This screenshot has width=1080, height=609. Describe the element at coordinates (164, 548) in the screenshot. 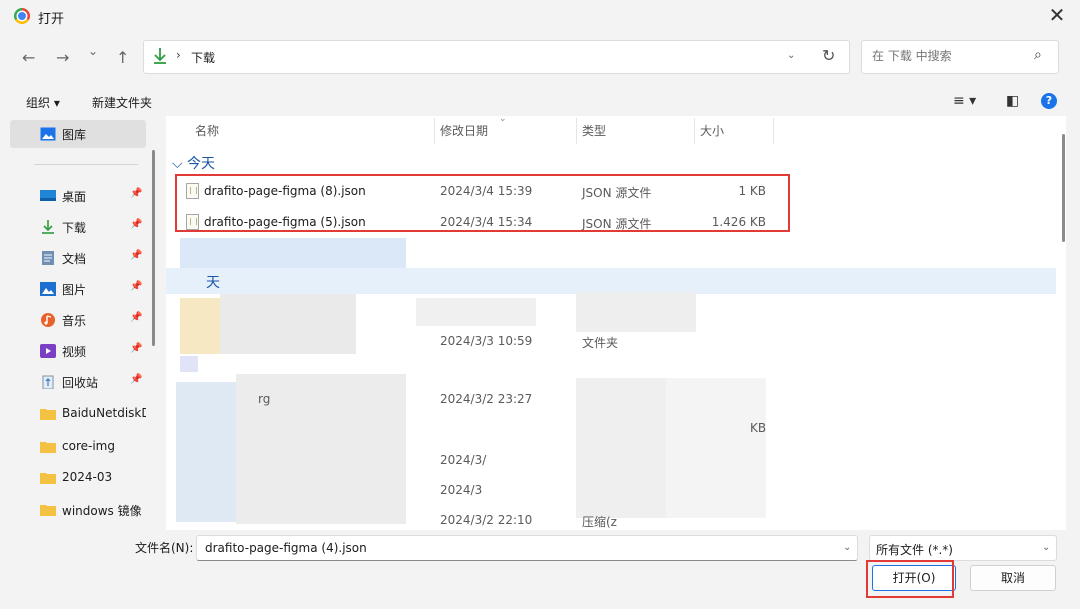

I see `filename-label: 文件名(N):` at that location.